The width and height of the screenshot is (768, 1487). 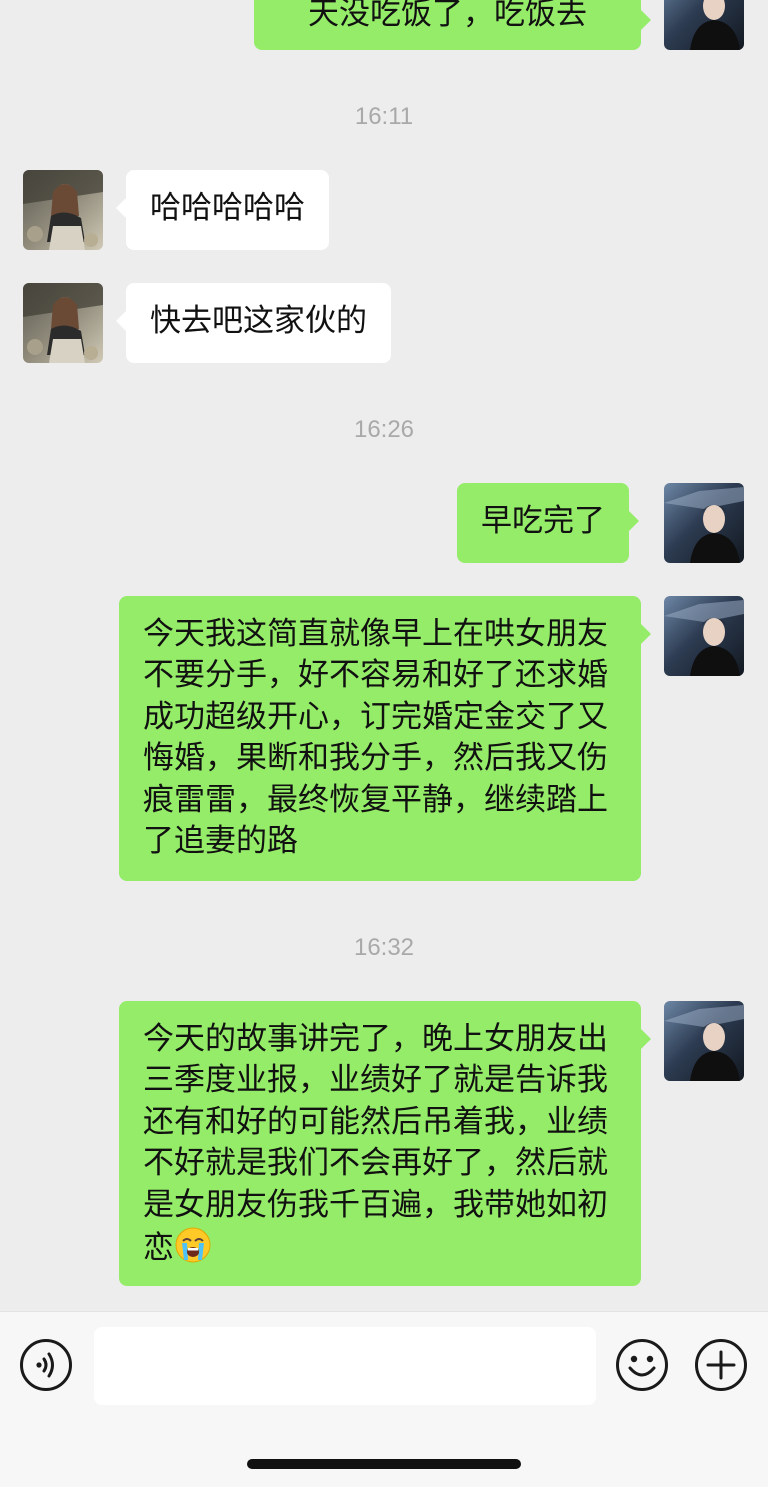 What do you see at coordinates (227, 208) in the screenshot?
I see `message-text: 哈哈哈哈哈` at bounding box center [227, 208].